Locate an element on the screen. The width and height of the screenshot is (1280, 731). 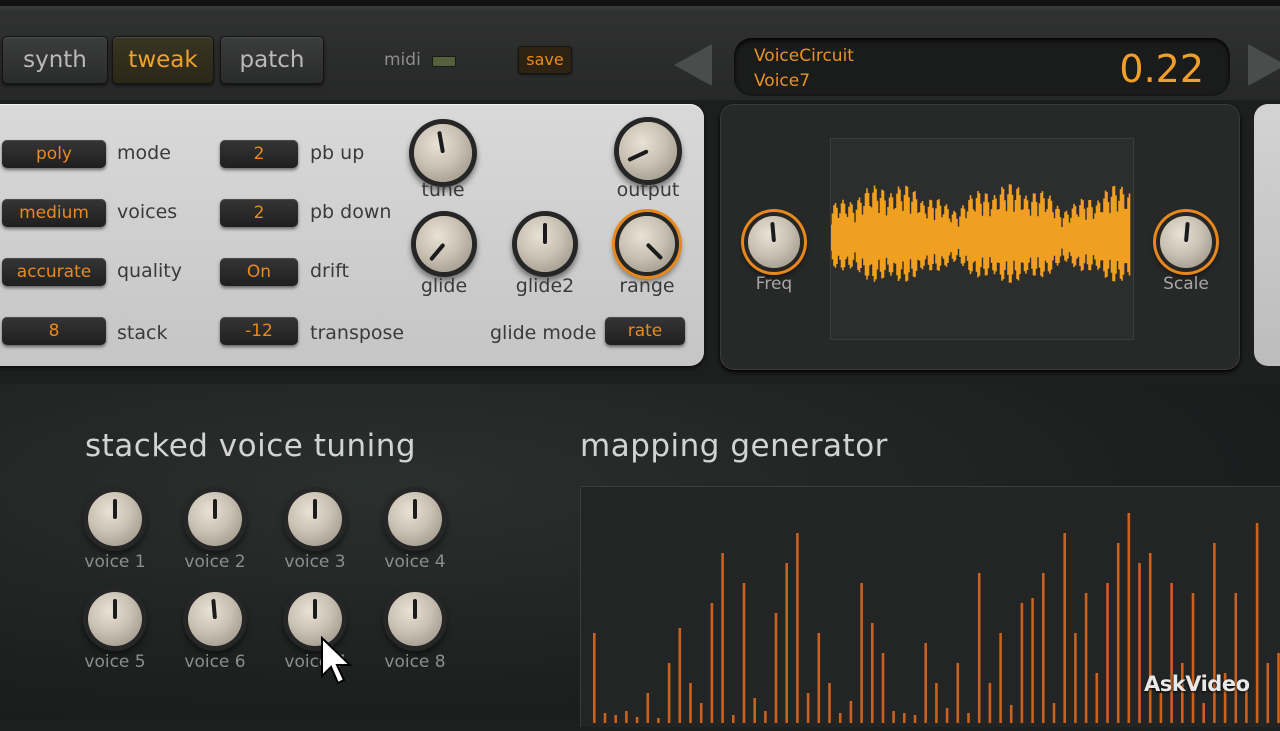
voices-selector: medium is located at coordinates (54, 213).